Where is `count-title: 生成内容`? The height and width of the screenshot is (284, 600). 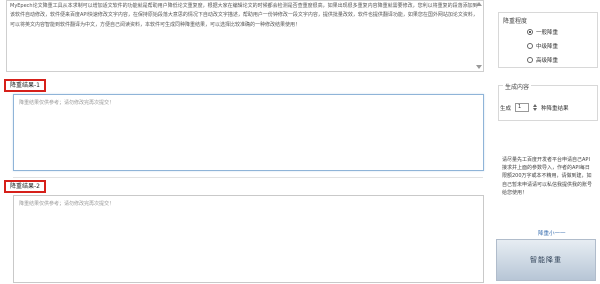
count-title: 生成内容 is located at coordinates (517, 86).